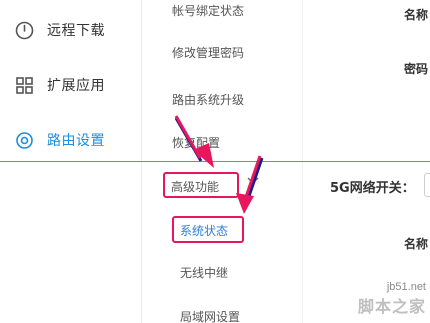 The height and width of the screenshot is (323, 430). Describe the element at coordinates (76, 141) in the screenshot. I see `nav-item-label: 路由设置` at that location.